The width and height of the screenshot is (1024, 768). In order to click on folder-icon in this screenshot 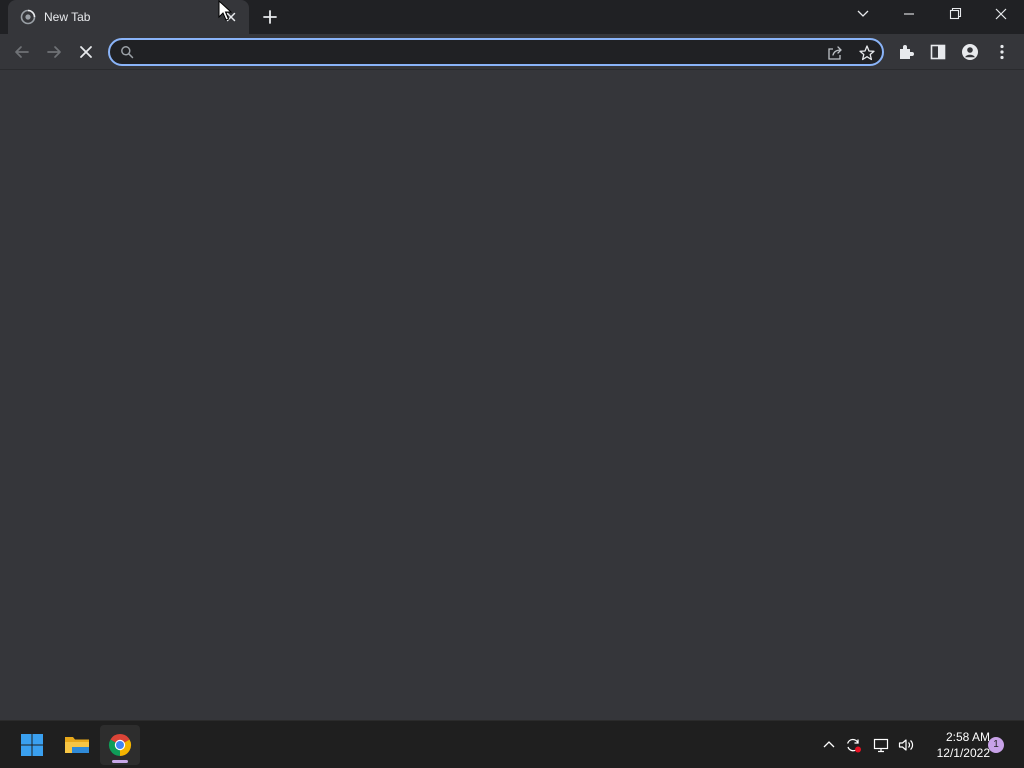, I will do `click(77, 745)`.